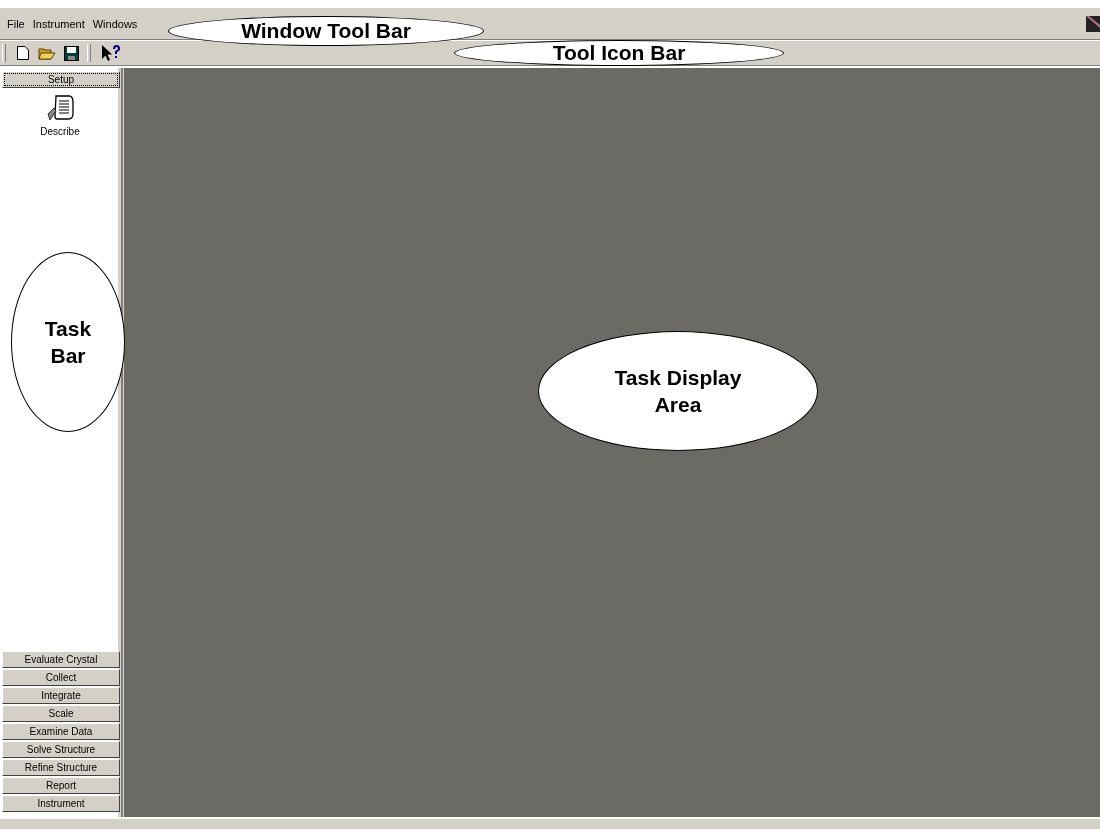 The height and width of the screenshot is (829, 1100). Describe the element at coordinates (61, 767) in the screenshot. I see `task-button: Refine Structure` at that location.